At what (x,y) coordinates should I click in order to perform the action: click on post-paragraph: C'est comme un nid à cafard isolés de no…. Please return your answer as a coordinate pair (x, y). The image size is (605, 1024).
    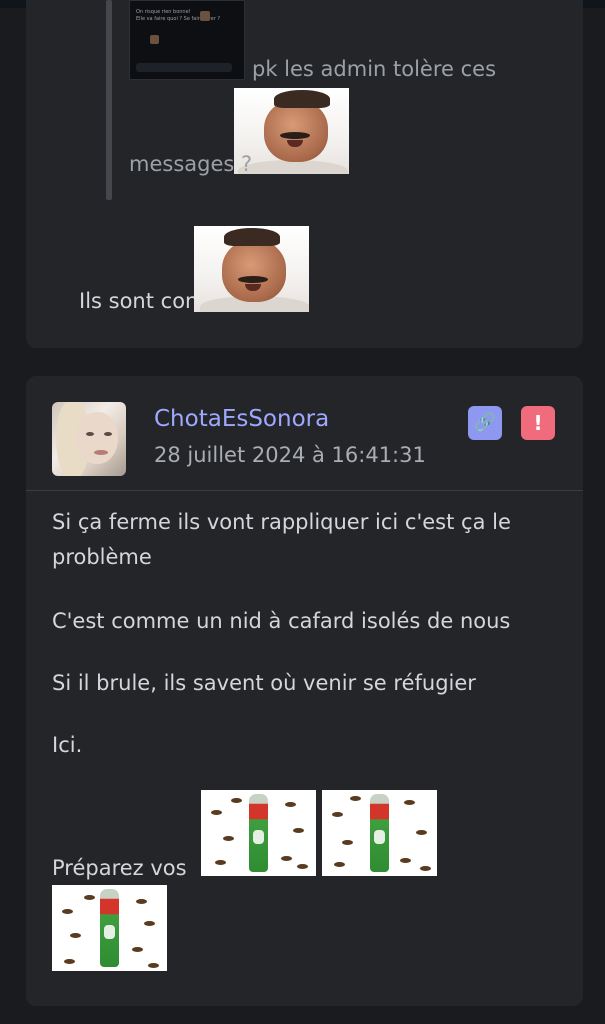
    Looking at the image, I should click on (281, 621).